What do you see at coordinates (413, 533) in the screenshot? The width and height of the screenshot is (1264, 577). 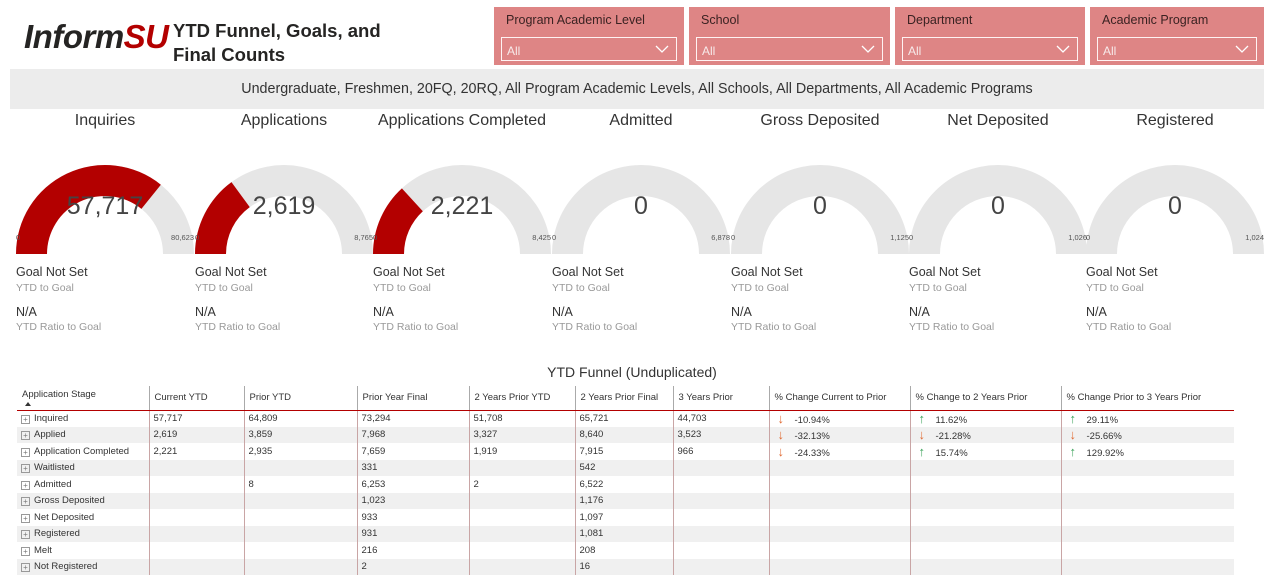 I see `table-cell: 931` at bounding box center [413, 533].